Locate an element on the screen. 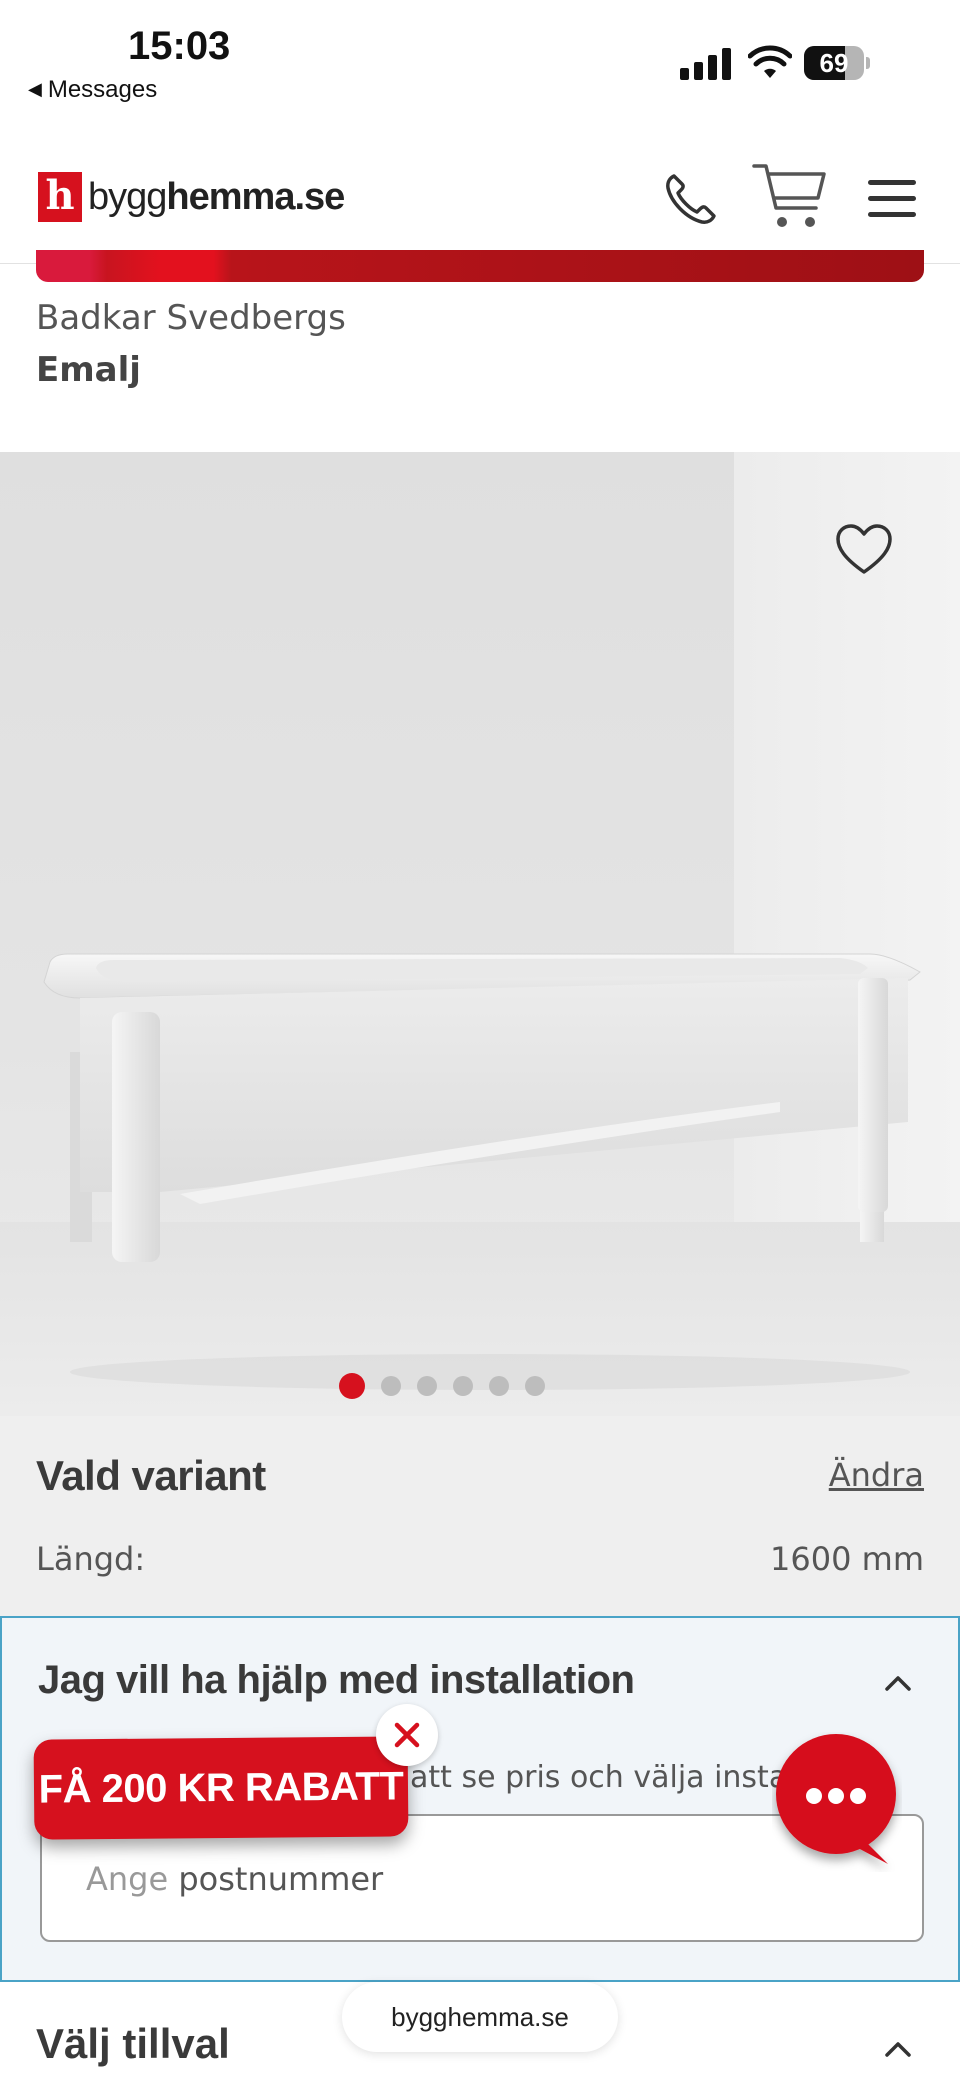 This screenshot has height=2081, width=960. close-discount-button is located at coordinates (407, 1735).